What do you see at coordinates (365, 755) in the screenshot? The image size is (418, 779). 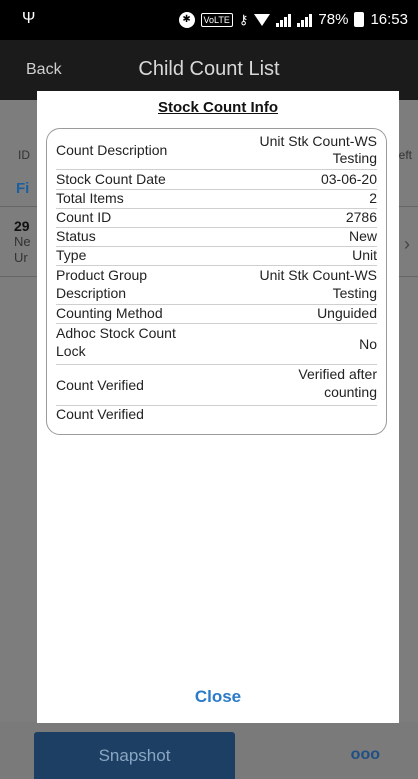 I see `more-options-button: ooo` at bounding box center [365, 755].